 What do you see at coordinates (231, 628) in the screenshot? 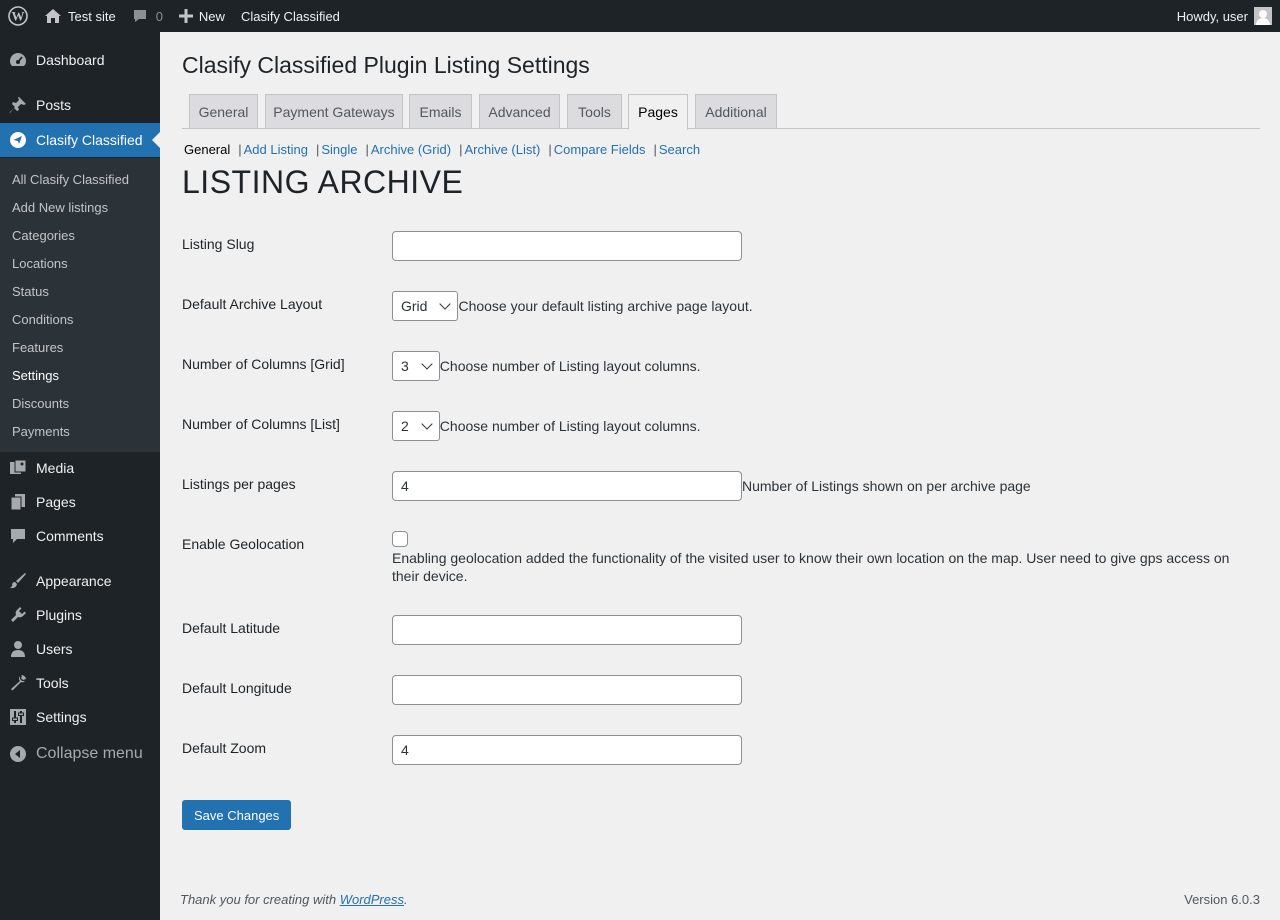
I see `latitude-label: Default Latitude` at bounding box center [231, 628].